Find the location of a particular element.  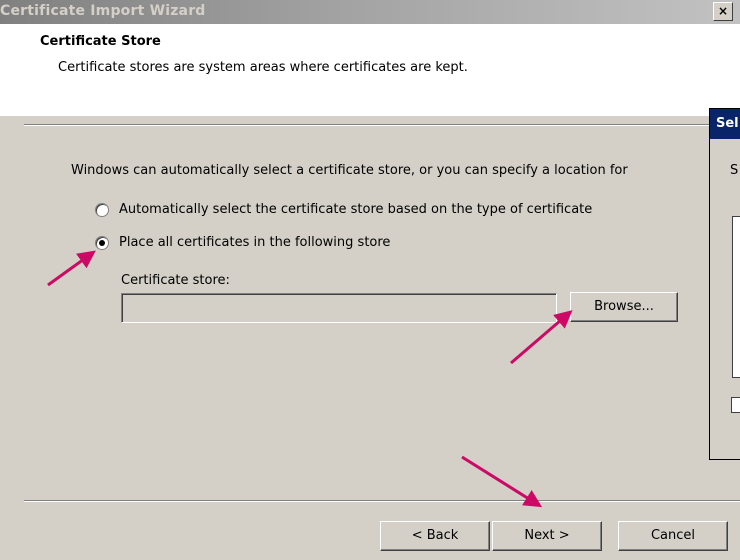

background-dialog-text: S is located at coordinates (734, 170).